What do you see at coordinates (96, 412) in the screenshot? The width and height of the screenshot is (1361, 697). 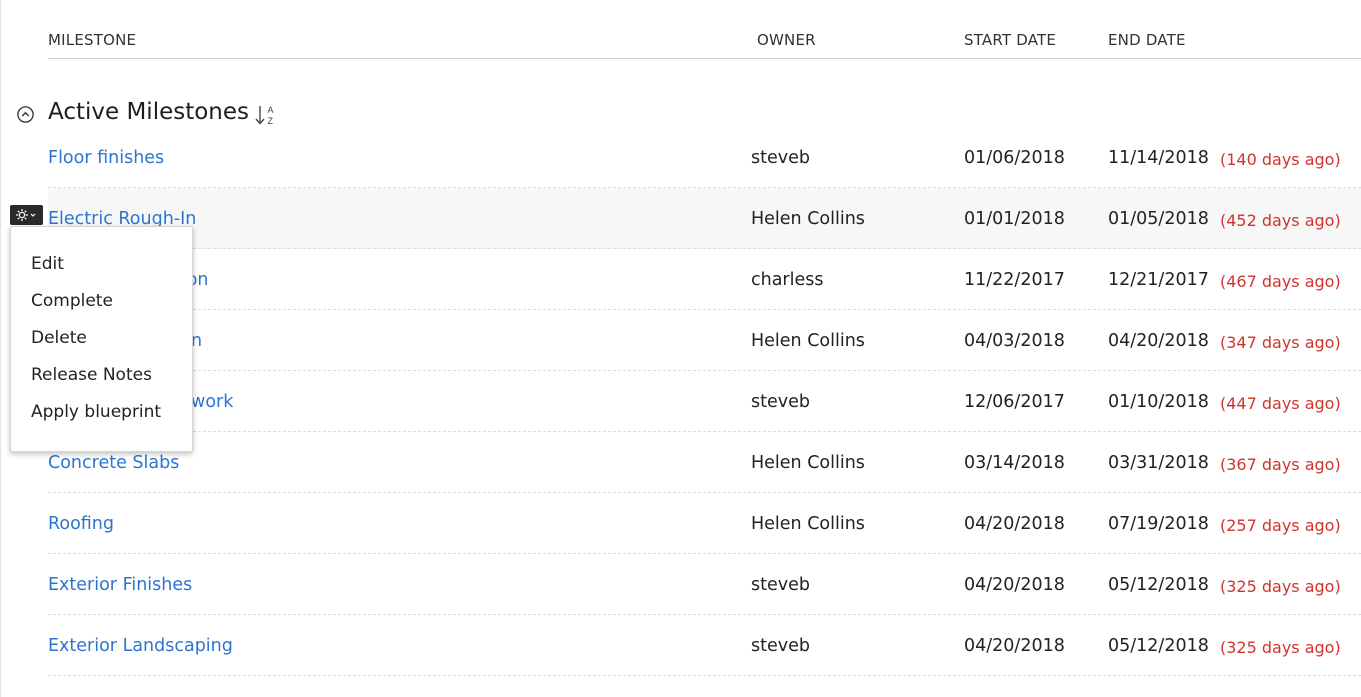 I see `menu-item-label: Apply blueprint` at bounding box center [96, 412].